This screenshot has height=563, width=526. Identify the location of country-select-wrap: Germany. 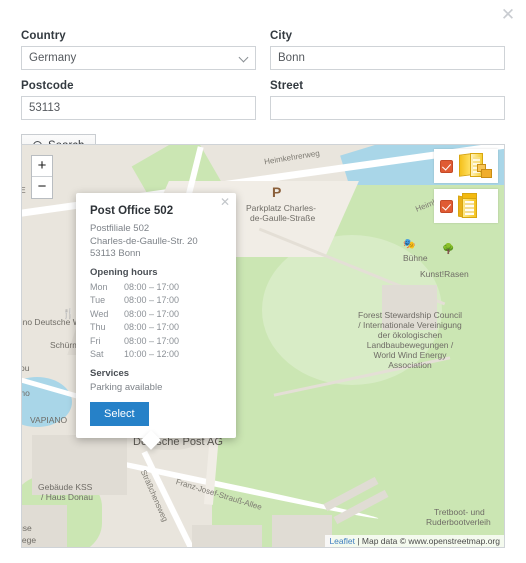
(138, 58).